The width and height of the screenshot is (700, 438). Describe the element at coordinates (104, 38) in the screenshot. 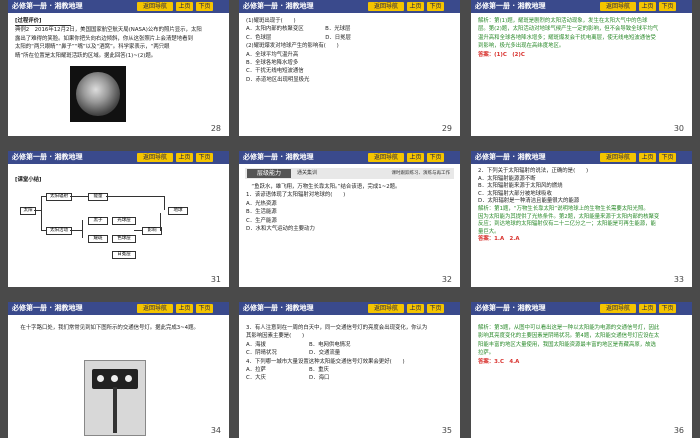

I see `text-line: 露出了难得的笑脸。如果你把头向右边倾斜，你从这张照片上会清楚地看到` at that location.